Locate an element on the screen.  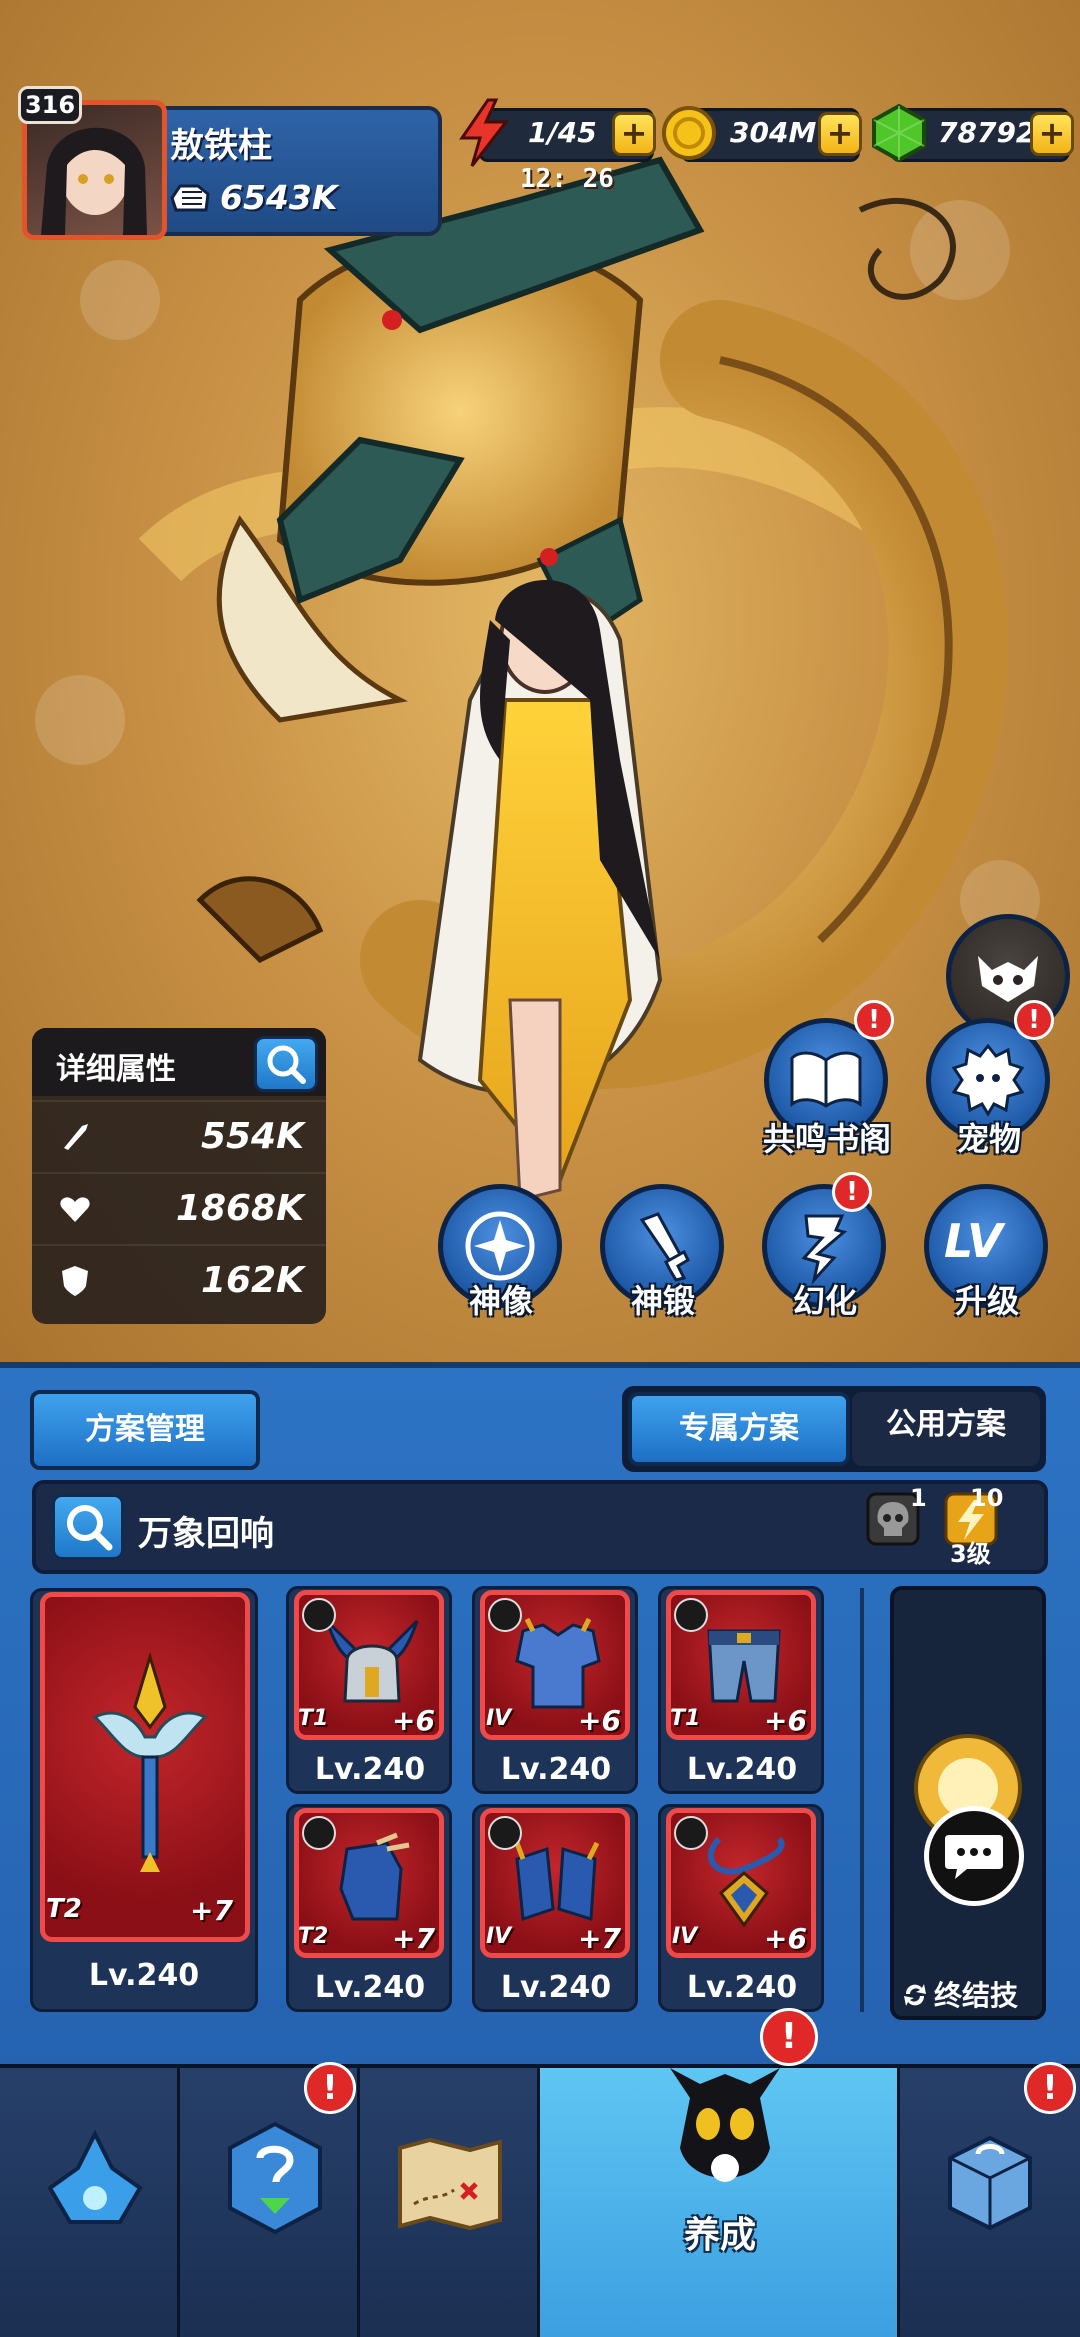
player-name: 敖铁柱 is located at coordinates (221, 146).